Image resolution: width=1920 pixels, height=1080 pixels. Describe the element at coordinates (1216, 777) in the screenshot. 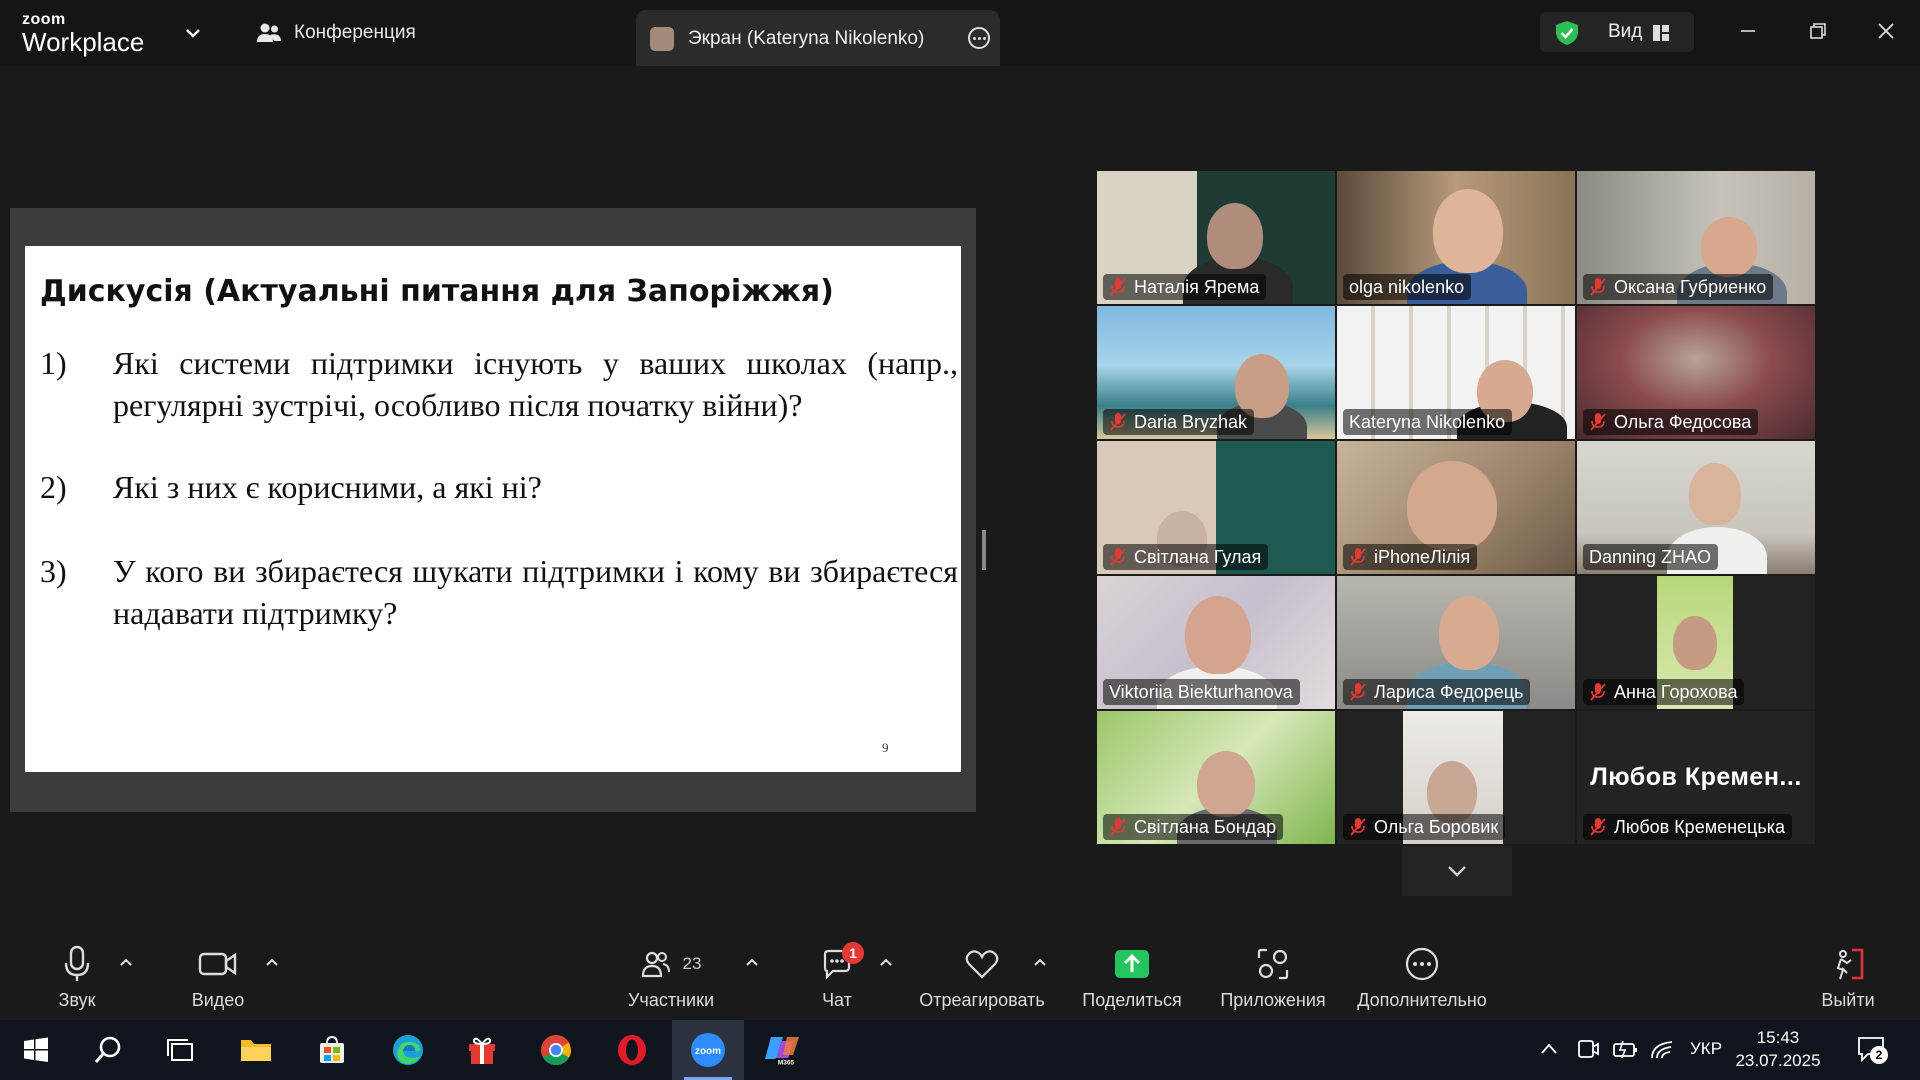

I see `participant-tile: Світлана Бондар` at that location.